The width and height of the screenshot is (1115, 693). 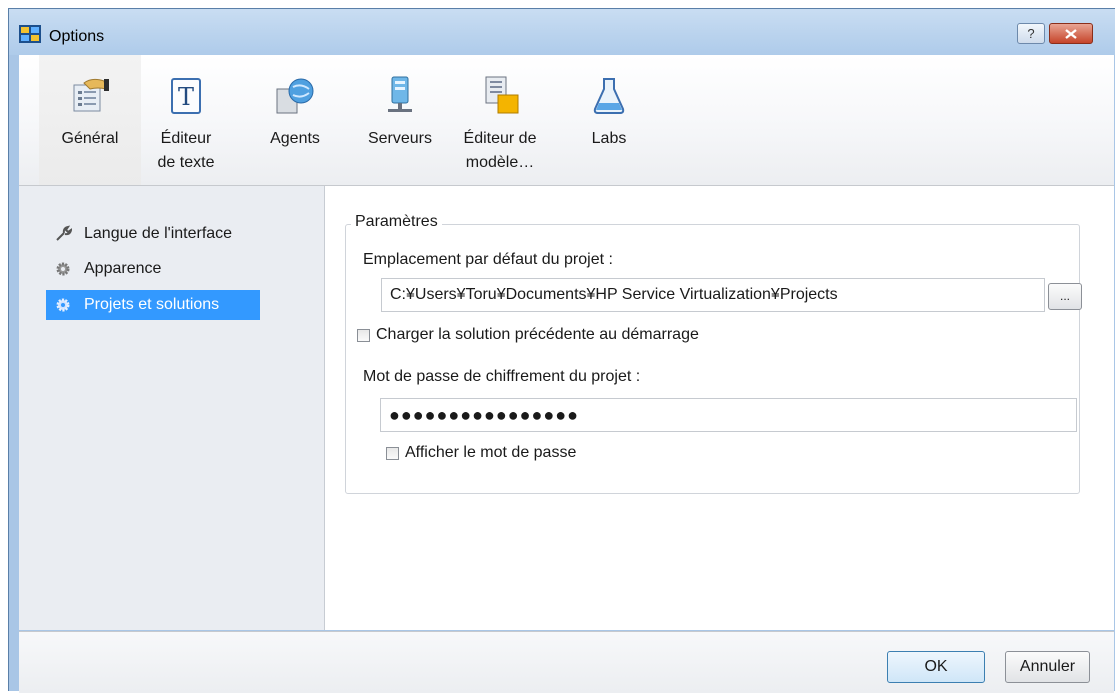 What do you see at coordinates (609, 96) in the screenshot?
I see `flask-icon` at bounding box center [609, 96].